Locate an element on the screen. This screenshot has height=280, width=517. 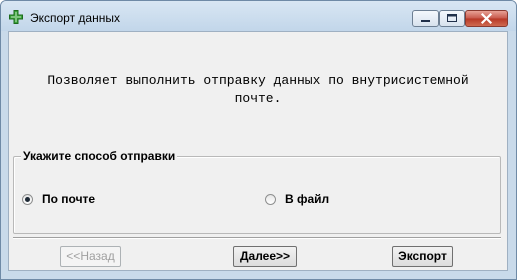
close-icon is located at coordinates (486, 18).